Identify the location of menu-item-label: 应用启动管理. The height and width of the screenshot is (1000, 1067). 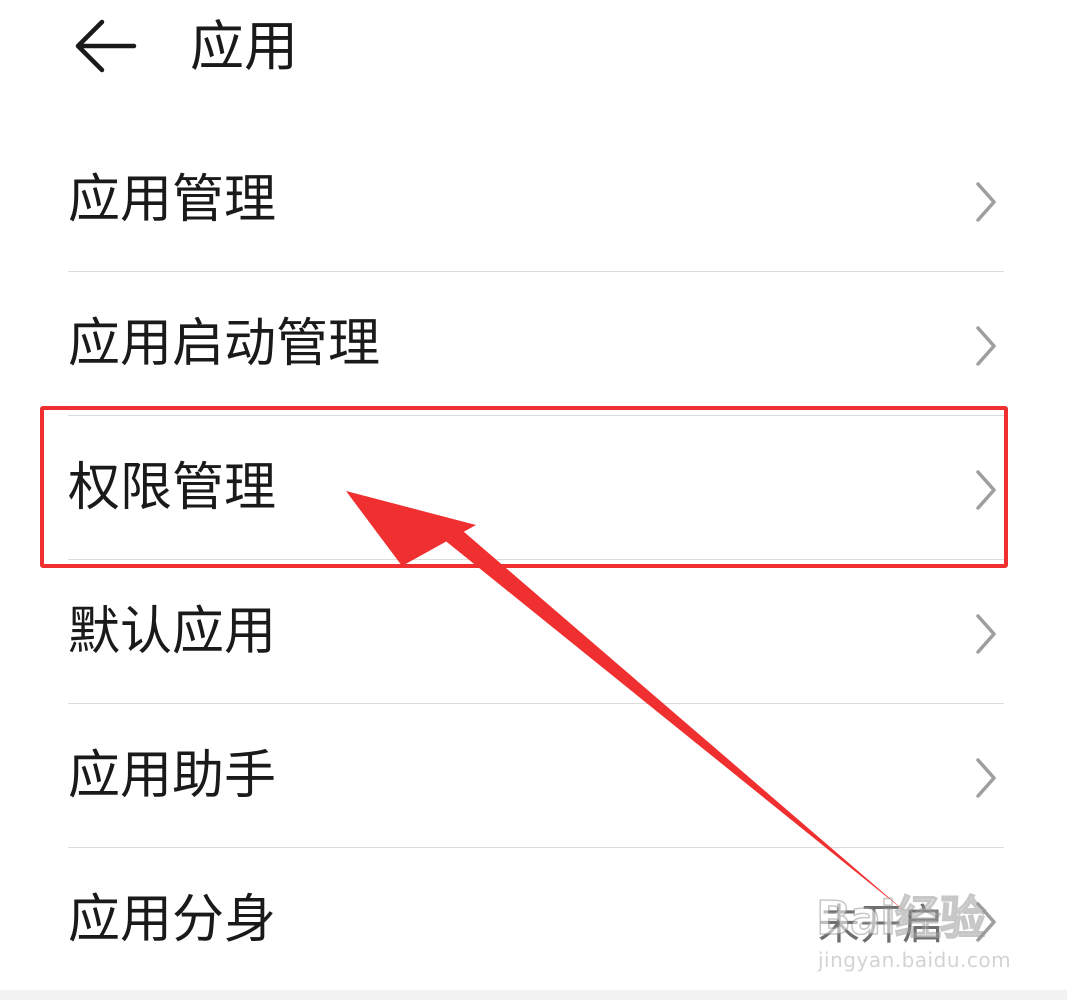
(224, 344).